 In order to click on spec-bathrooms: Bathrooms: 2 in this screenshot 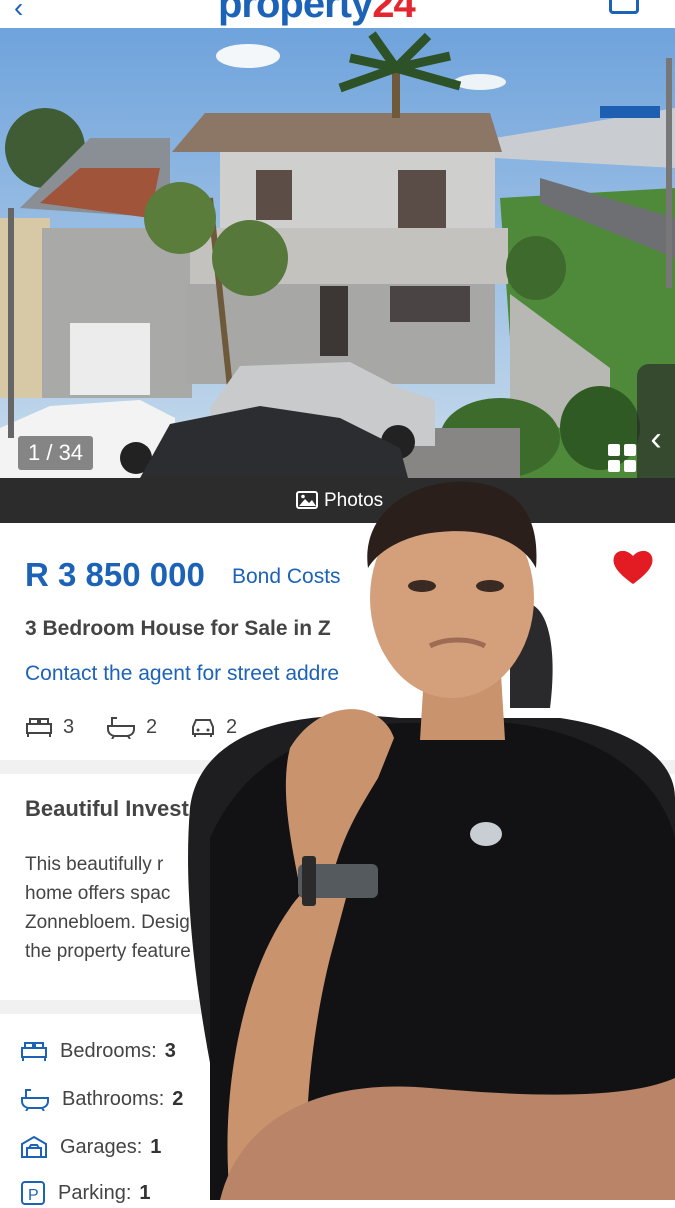, I will do `click(101, 1099)`.